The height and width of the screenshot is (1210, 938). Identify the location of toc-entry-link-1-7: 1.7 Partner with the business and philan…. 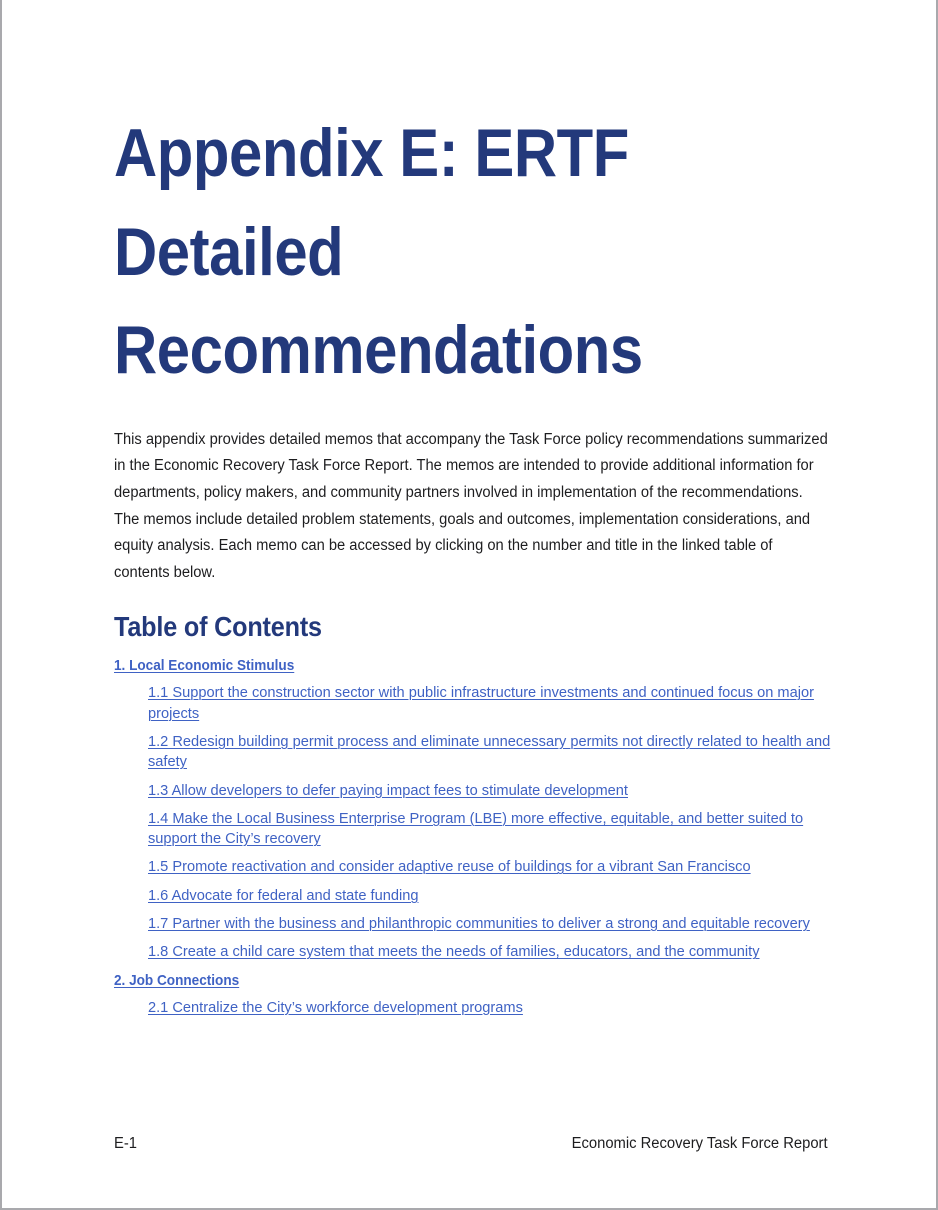
(489, 924).